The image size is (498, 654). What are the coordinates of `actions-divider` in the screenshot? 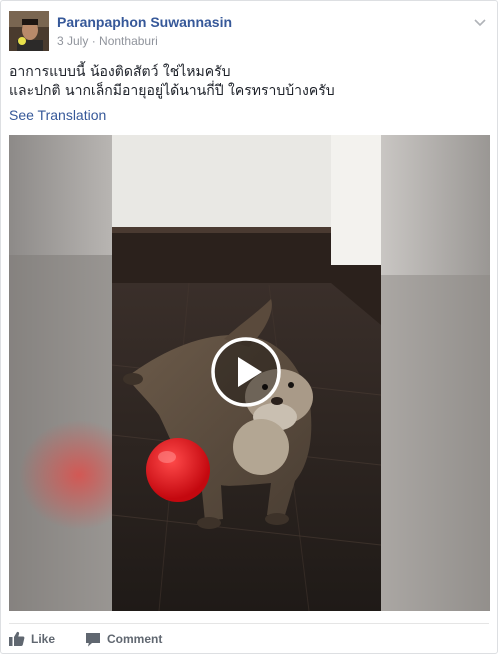 It's located at (249, 623).